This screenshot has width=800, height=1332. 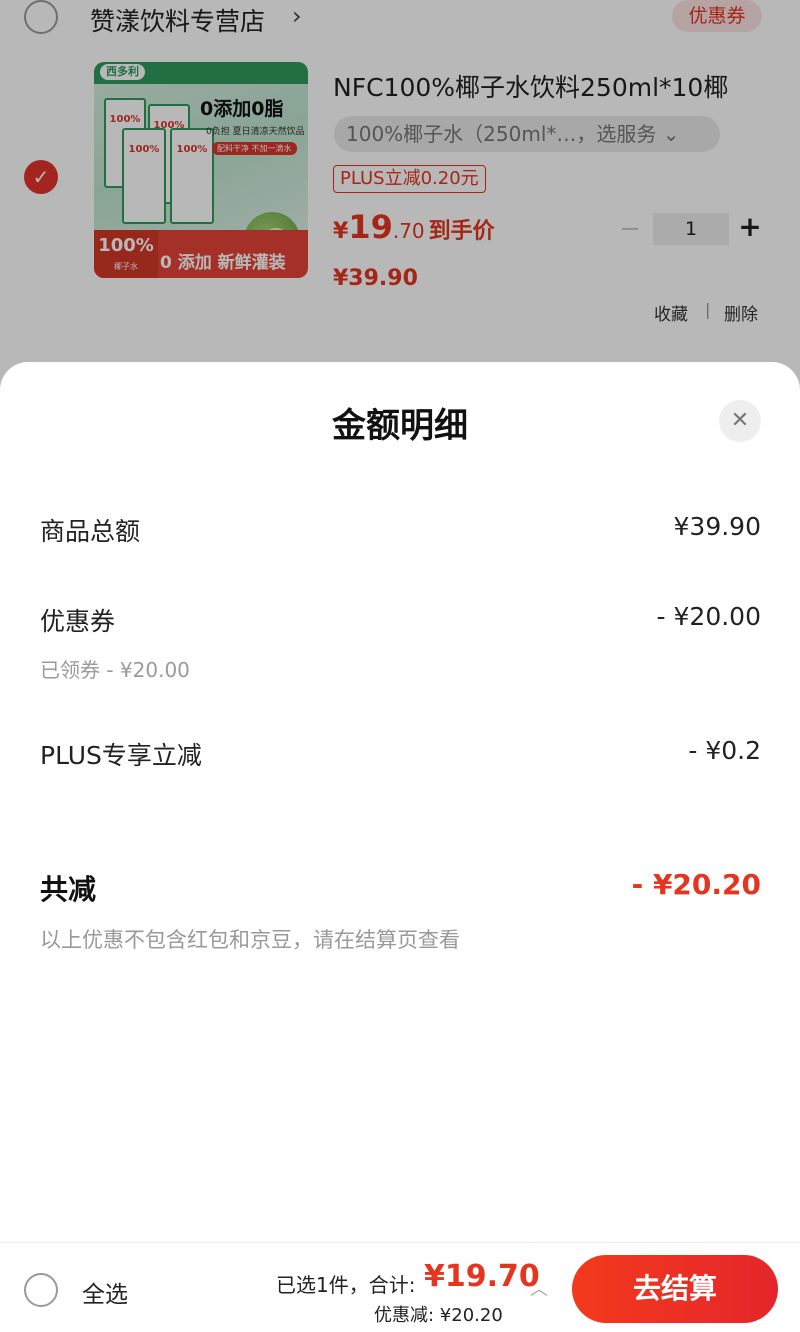 I want to click on coupon-sub-text: 已领券 - ¥20.00, so click(x=115, y=670).